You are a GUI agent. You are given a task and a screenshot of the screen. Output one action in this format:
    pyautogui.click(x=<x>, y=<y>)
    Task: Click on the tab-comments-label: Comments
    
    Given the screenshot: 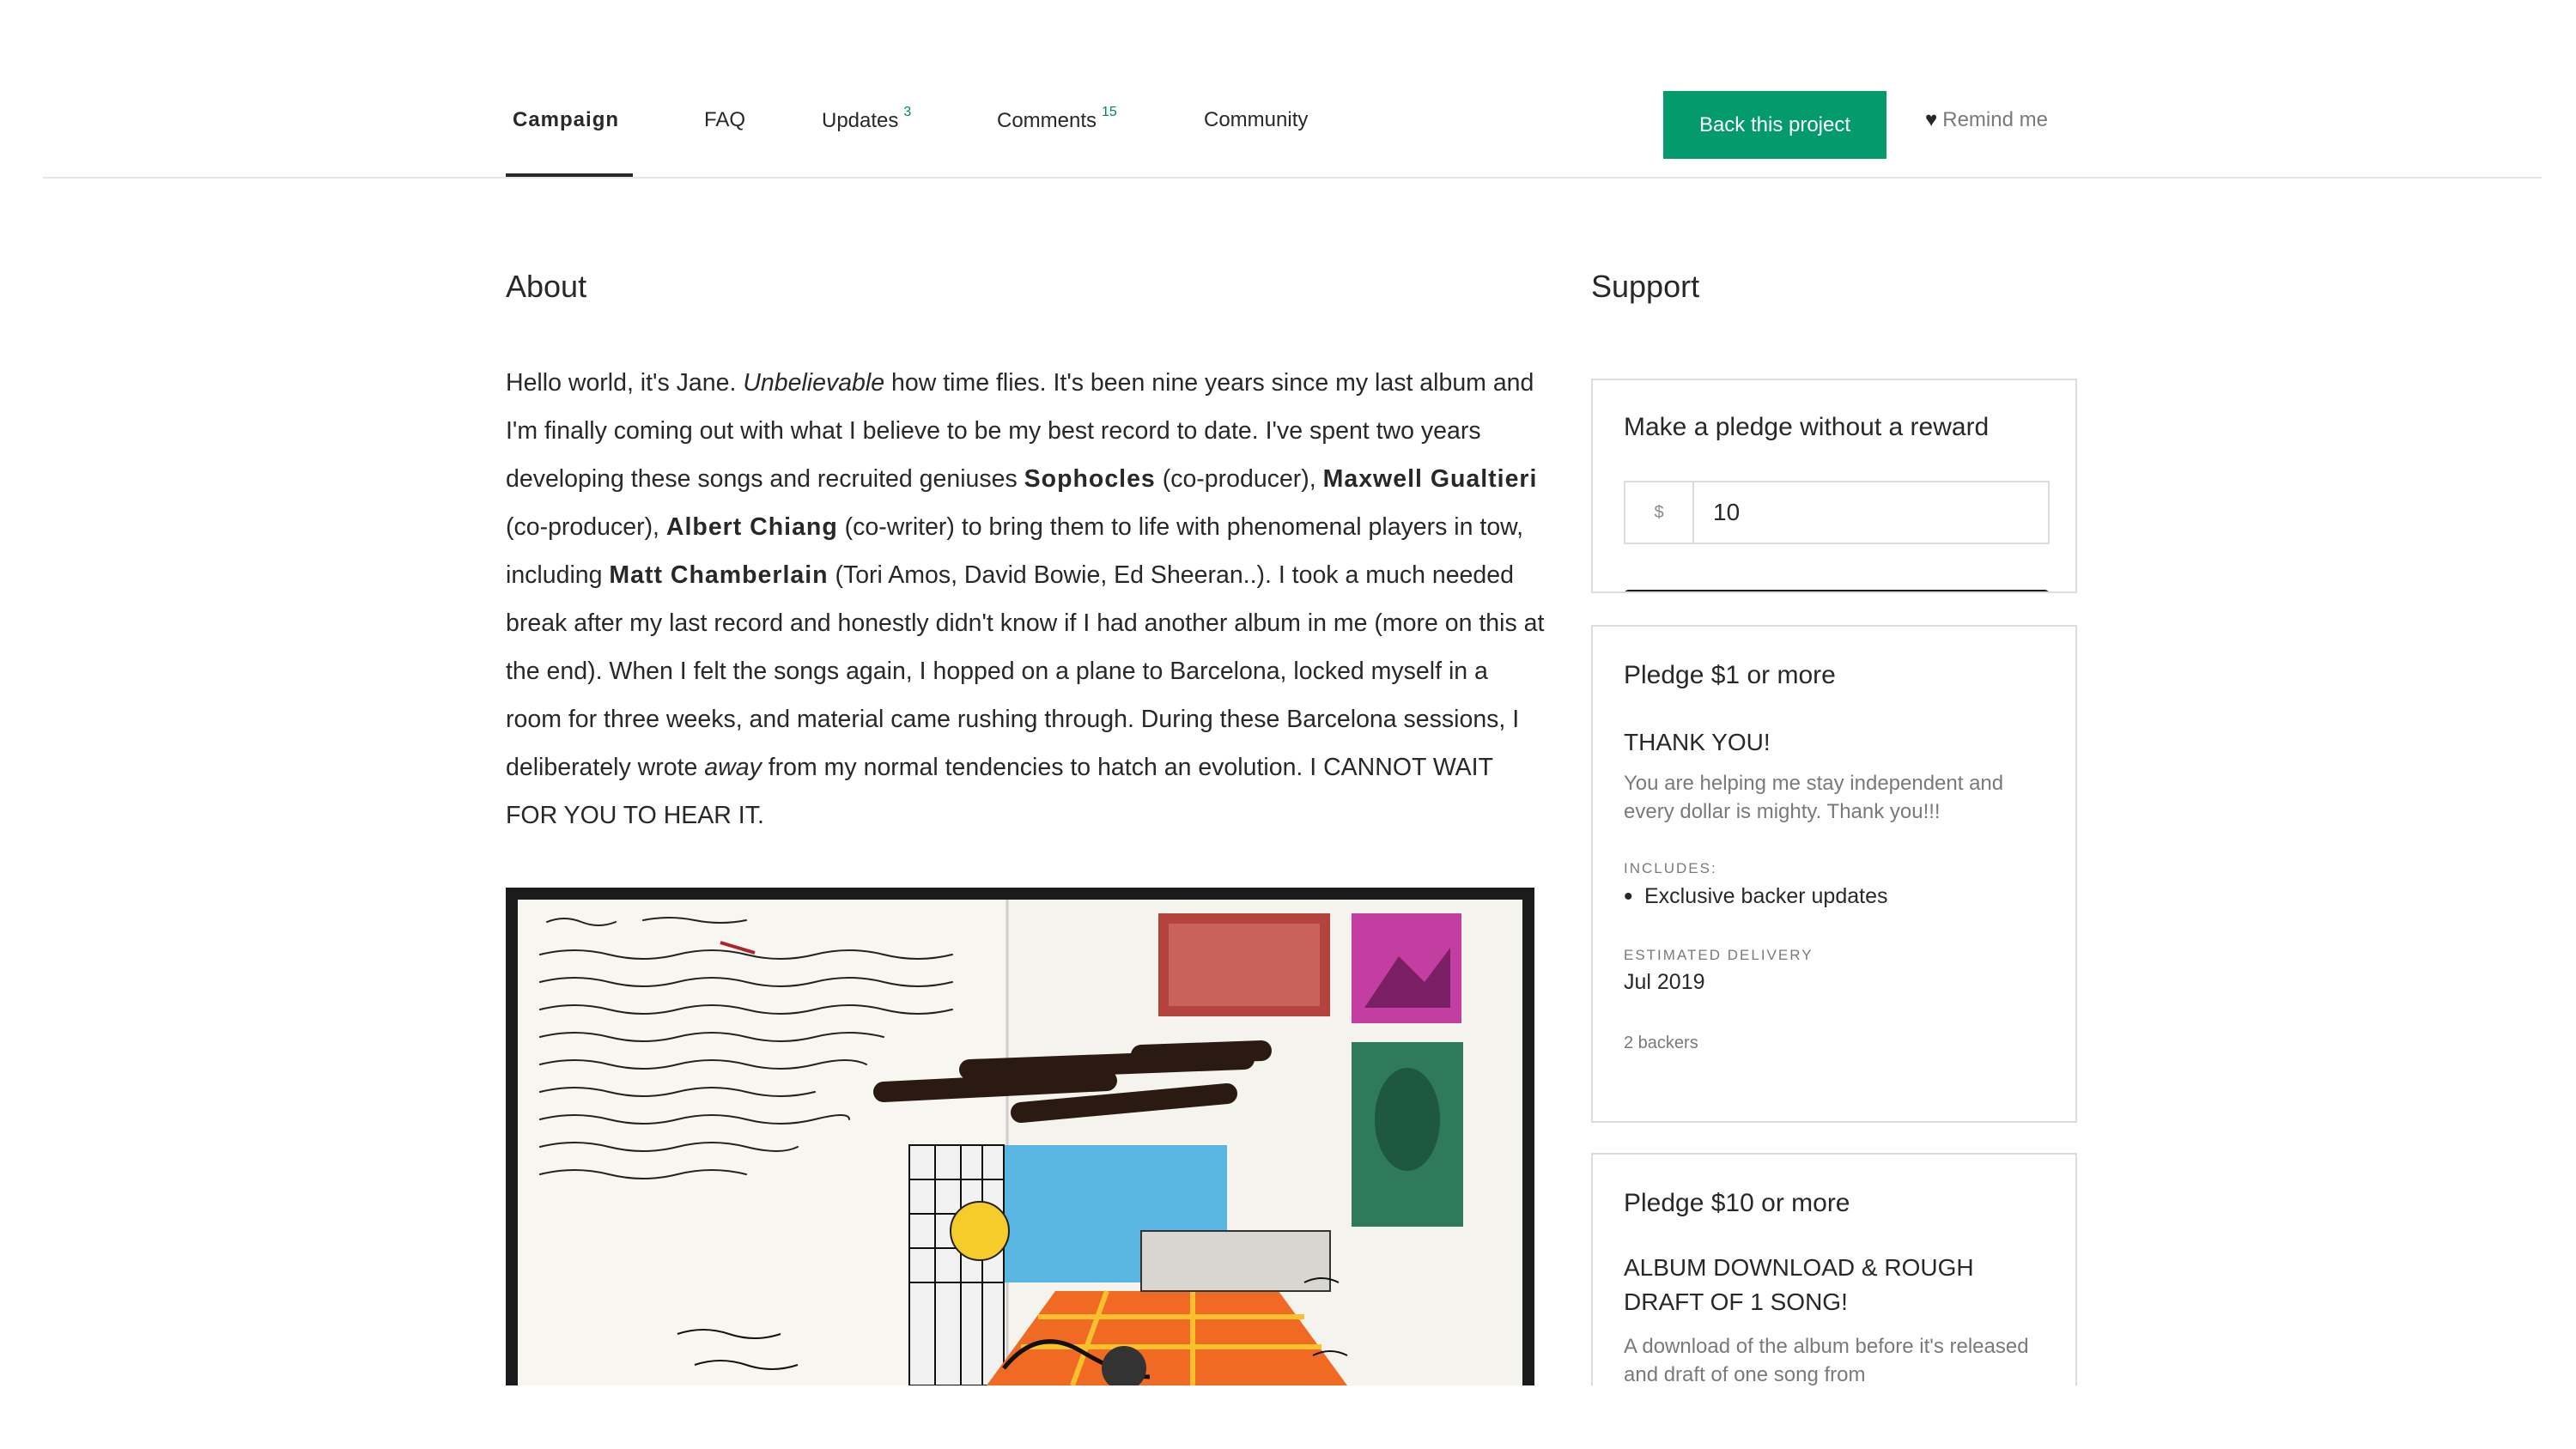 What is the action you would take?
    pyautogui.click(x=1047, y=121)
    